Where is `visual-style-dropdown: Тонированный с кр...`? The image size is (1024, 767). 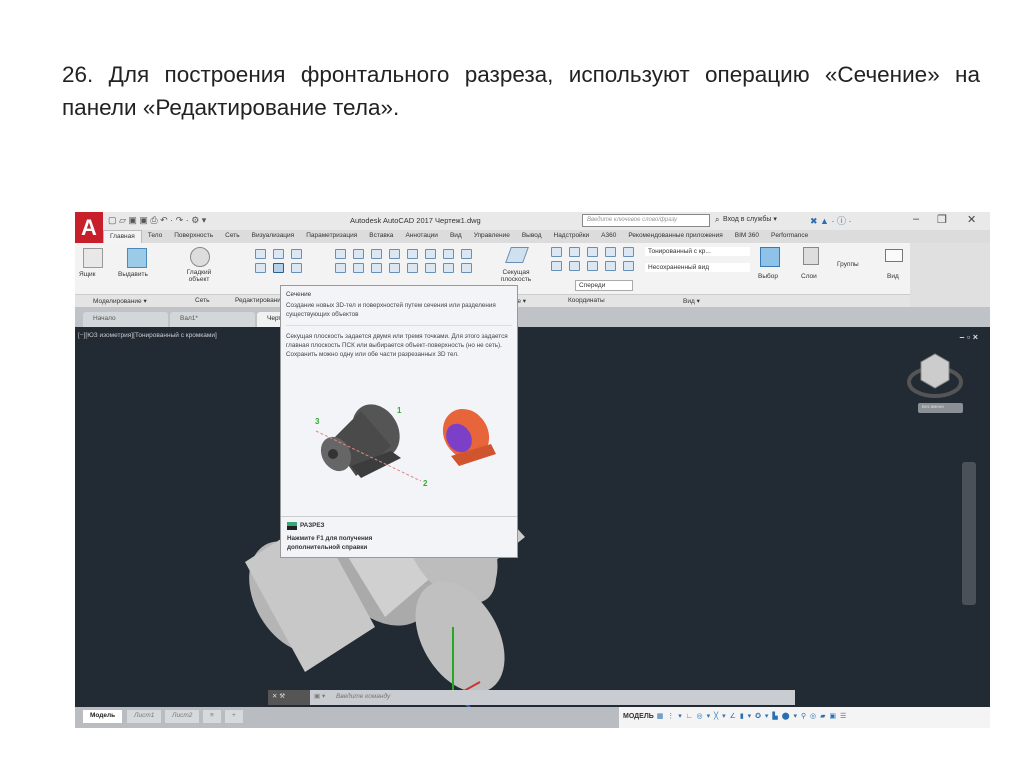
visual-style-dropdown: Тонированный с кр... is located at coordinates (697, 251).